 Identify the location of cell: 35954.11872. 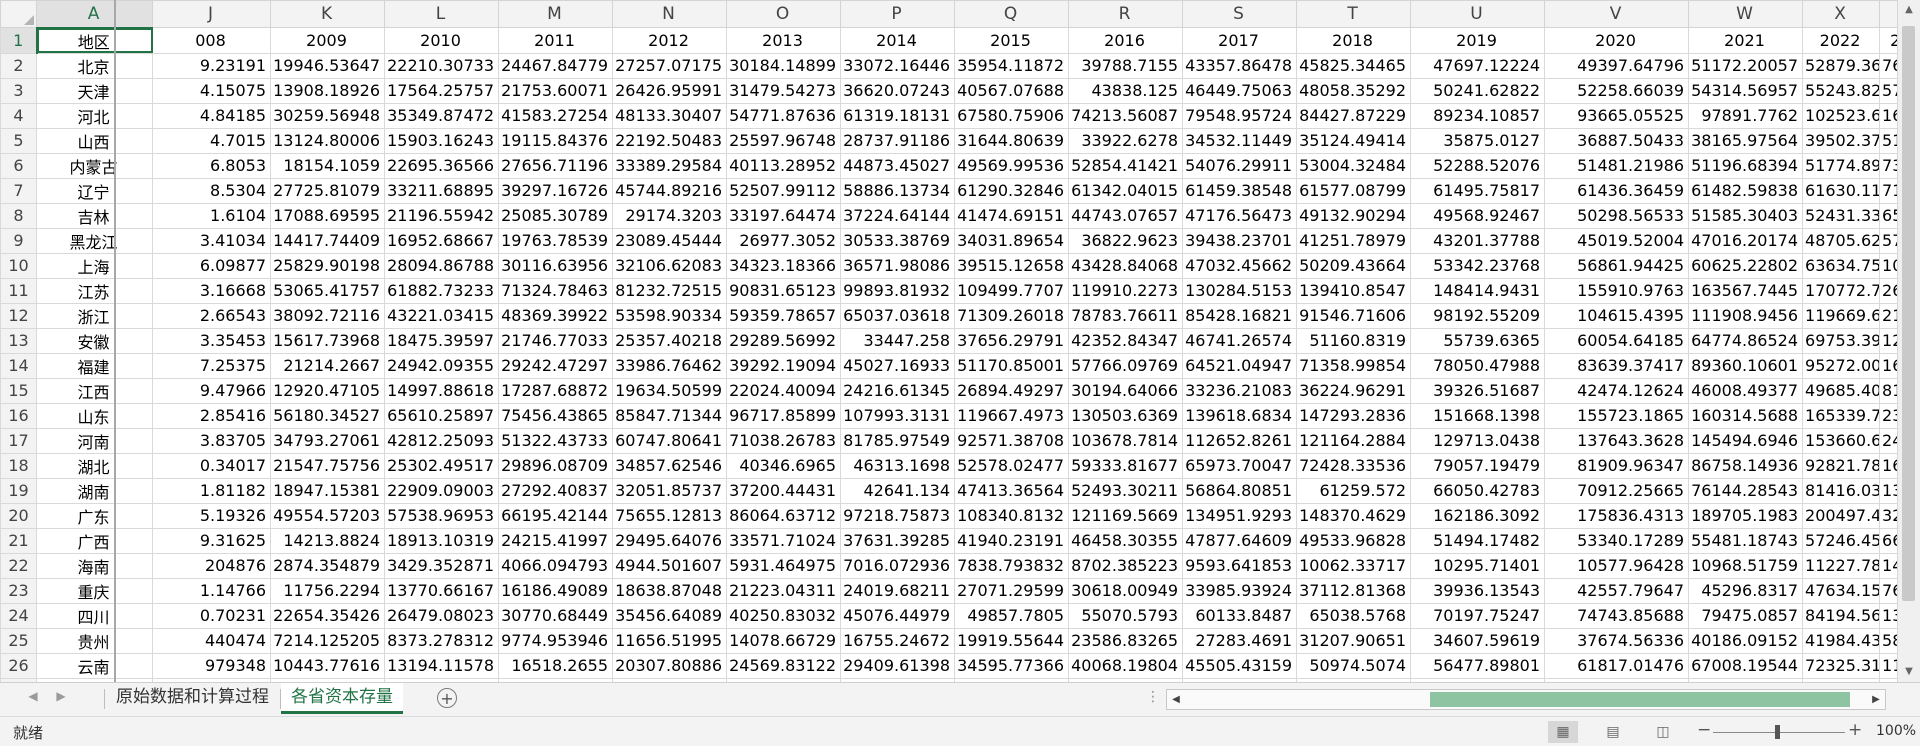
(1012, 65).